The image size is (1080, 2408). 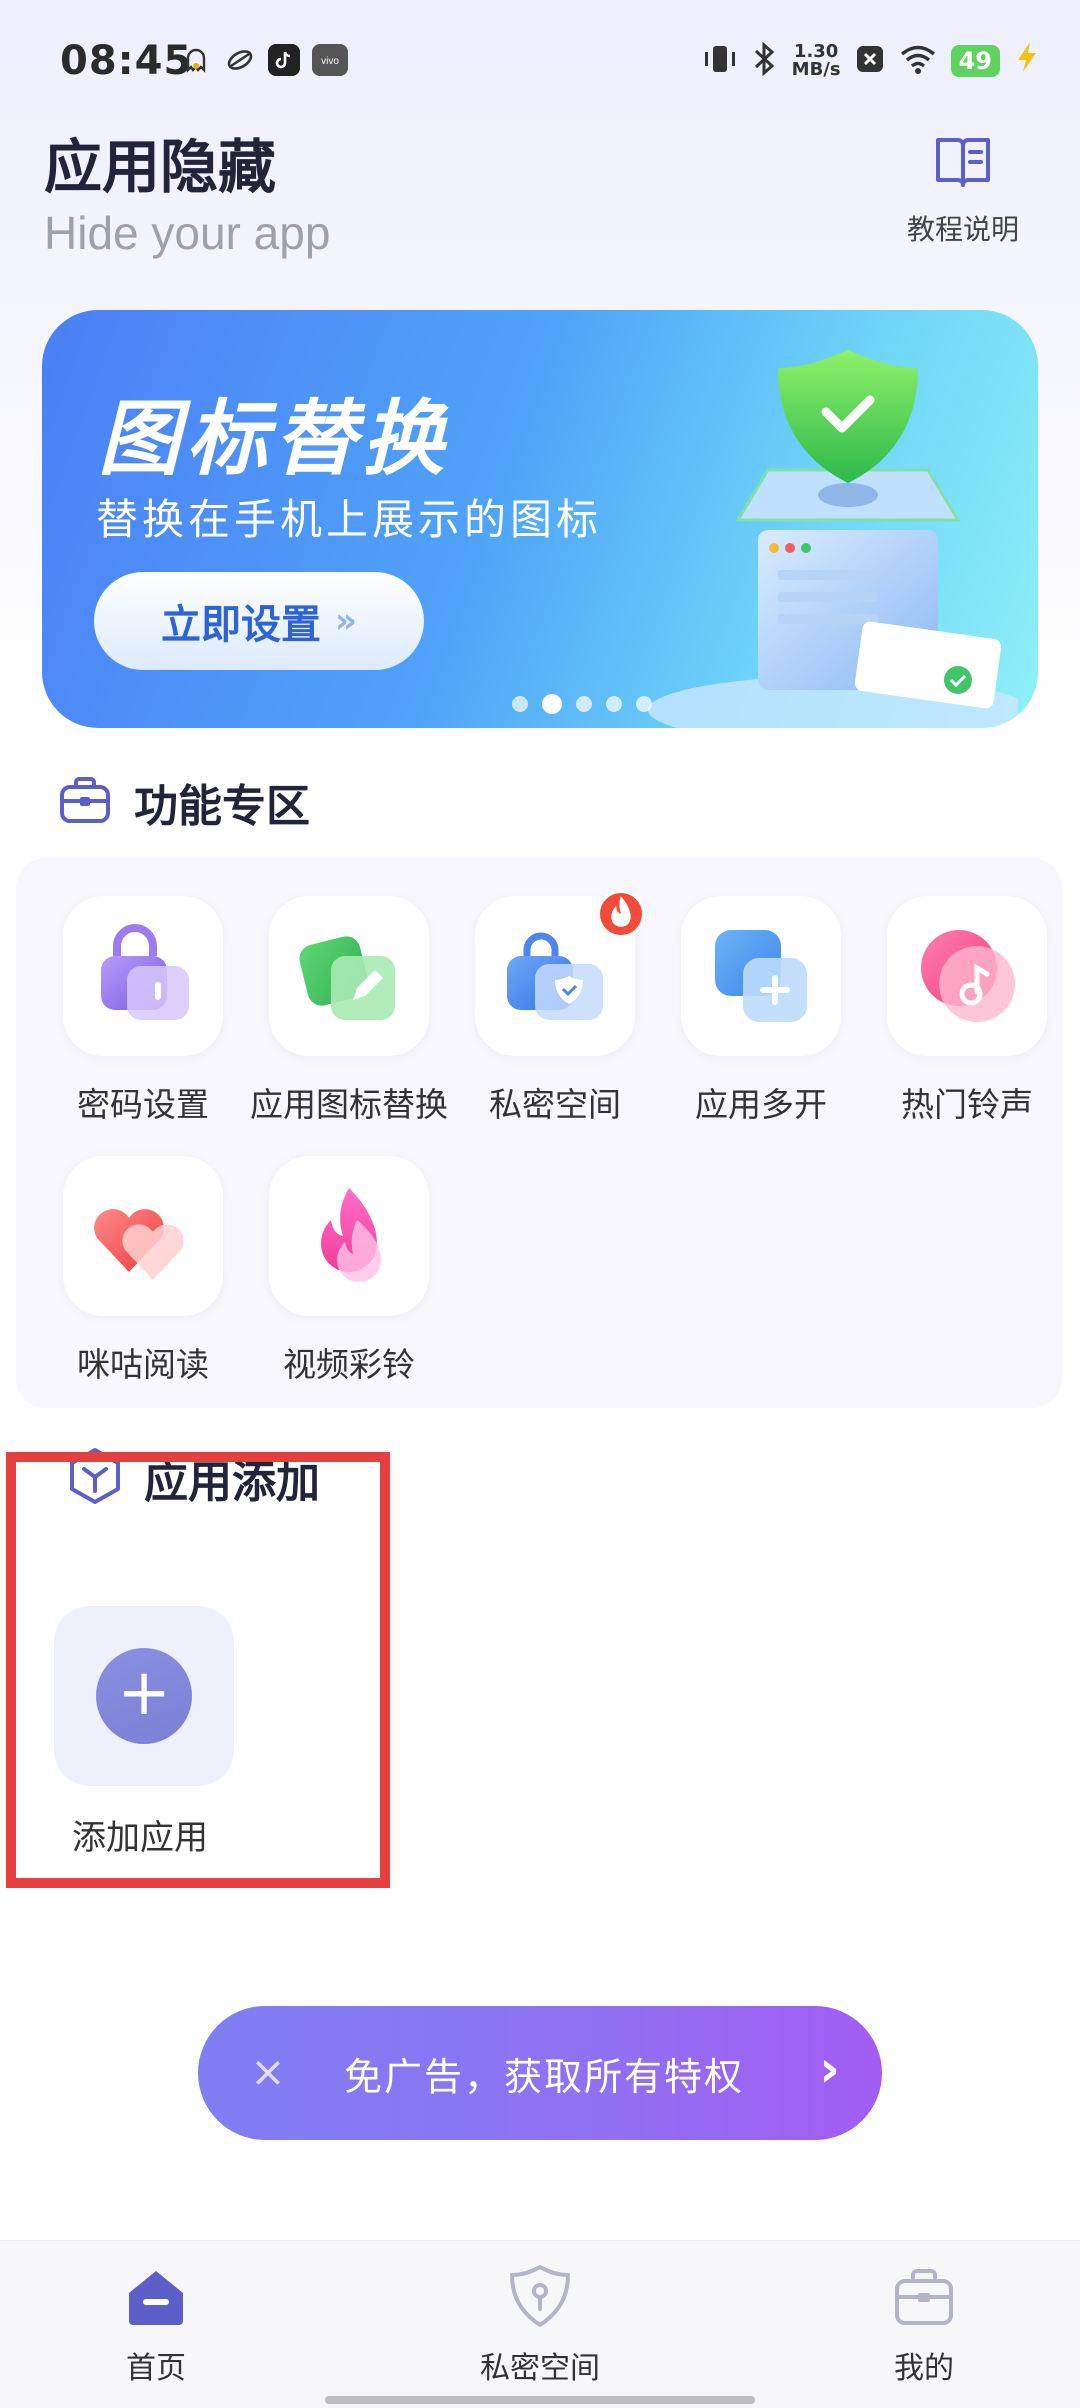 What do you see at coordinates (241, 625) in the screenshot?
I see `banner-button-label: 立即设置` at bounding box center [241, 625].